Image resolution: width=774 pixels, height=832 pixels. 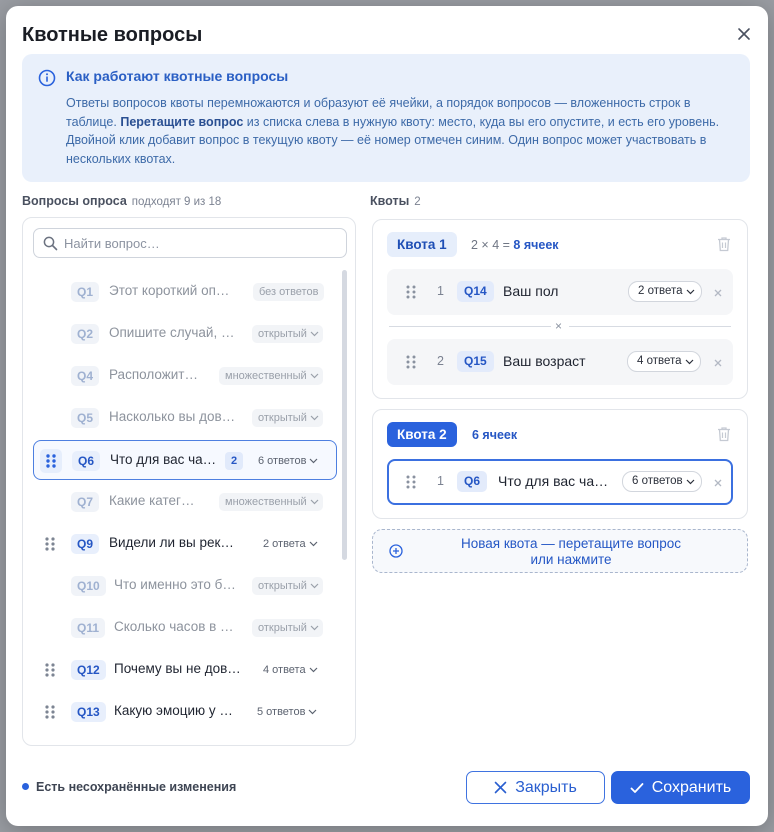 I want to click on close-button: Закрыть, so click(x=535, y=787).